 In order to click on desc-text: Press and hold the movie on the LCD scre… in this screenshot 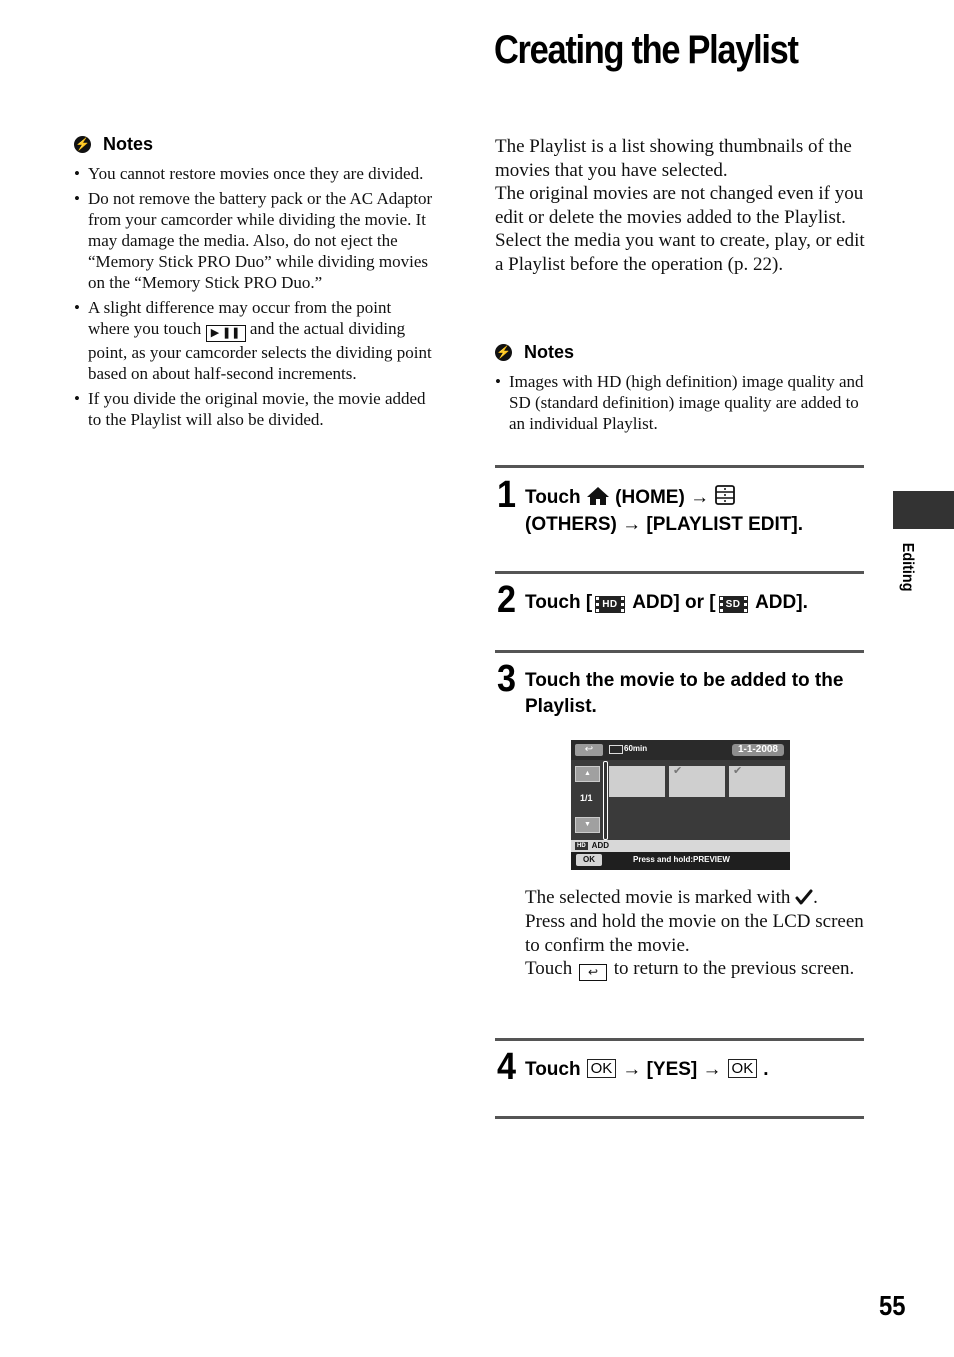, I will do `click(694, 933)`.